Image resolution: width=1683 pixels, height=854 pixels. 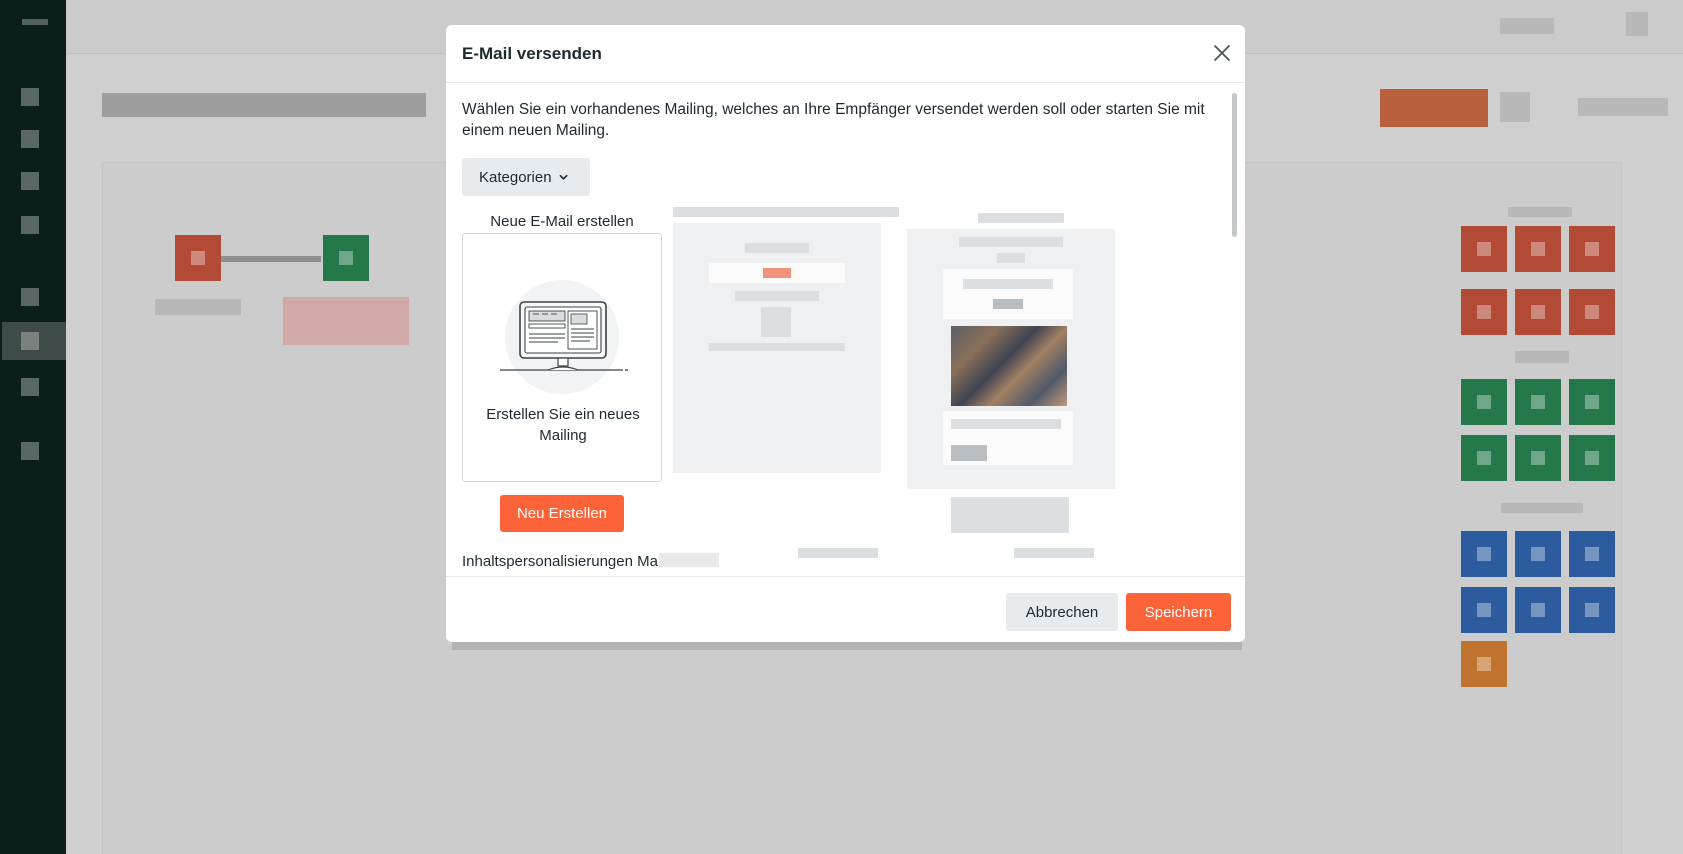 What do you see at coordinates (532, 53) in the screenshot?
I see `modal-title: E-Mail versenden` at bounding box center [532, 53].